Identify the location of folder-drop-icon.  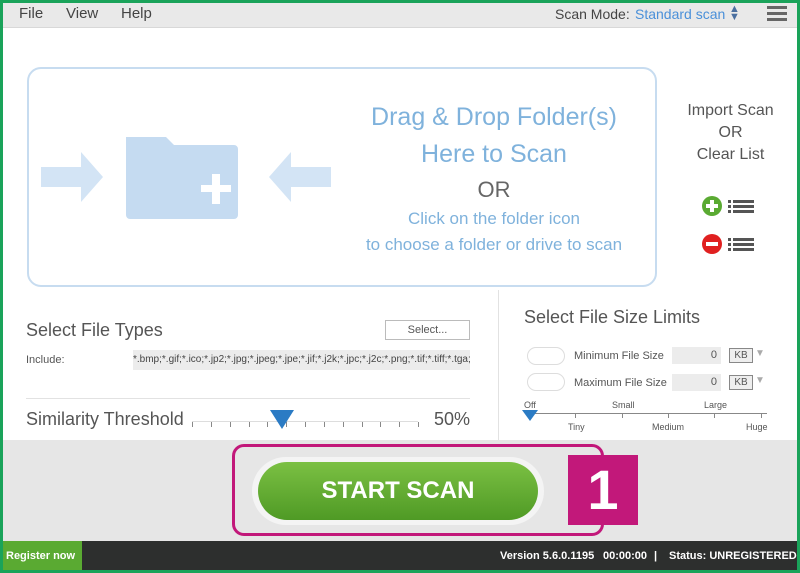
(186, 177).